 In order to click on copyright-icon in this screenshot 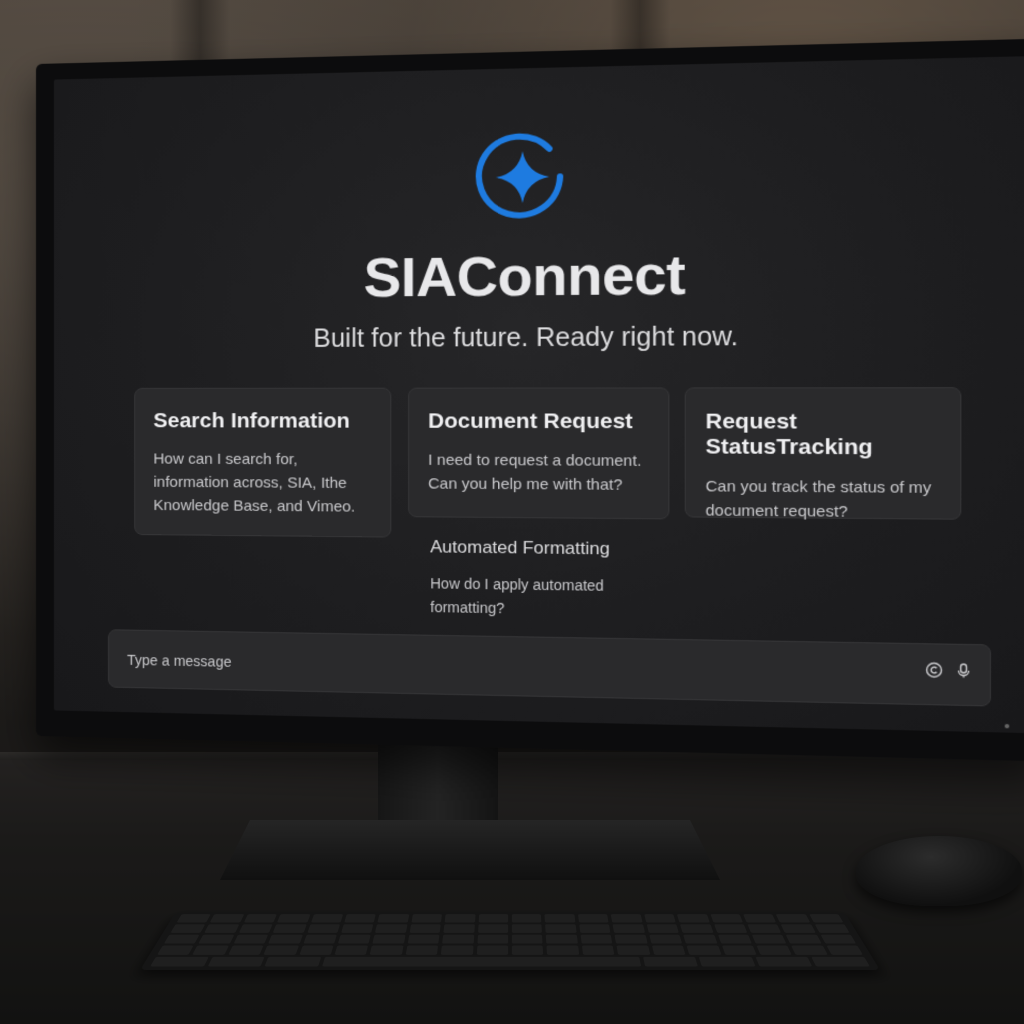, I will do `click(934, 671)`.